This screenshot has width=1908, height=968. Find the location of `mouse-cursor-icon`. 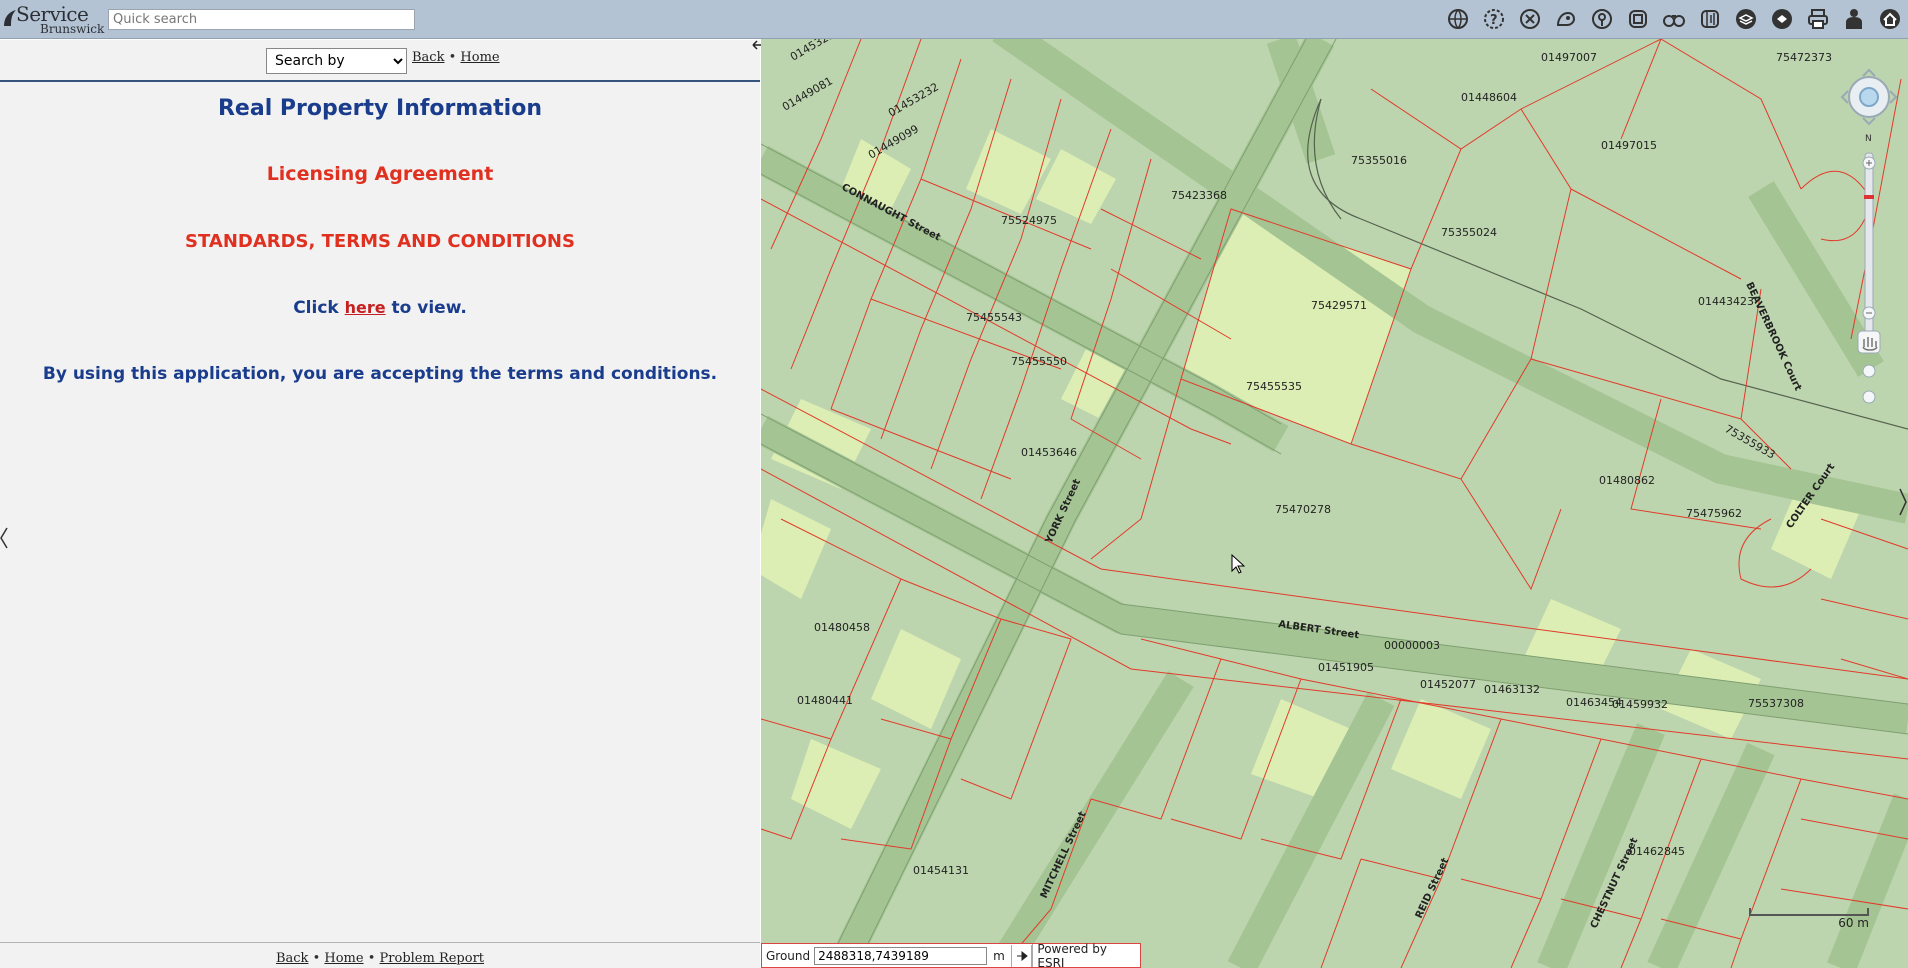

mouse-cursor-icon is located at coordinates (1238, 564).